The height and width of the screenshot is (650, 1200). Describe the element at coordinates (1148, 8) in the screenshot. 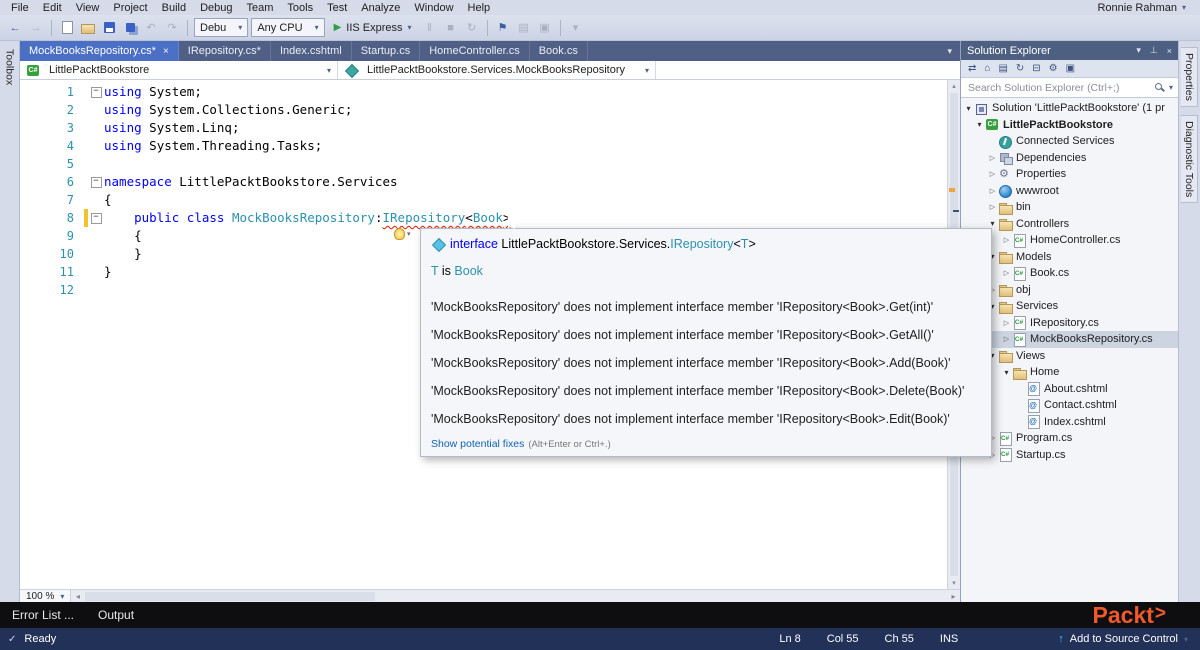

I see `user-account-button: Ronnie Rahman ▾` at that location.